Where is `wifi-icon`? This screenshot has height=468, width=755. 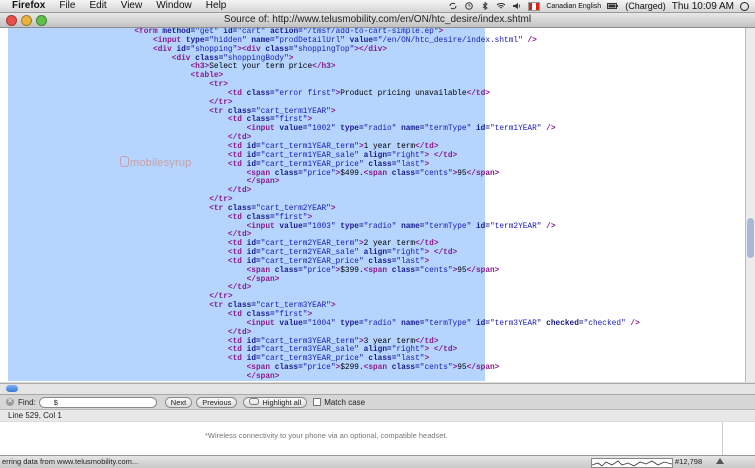
wifi-icon is located at coordinates (501, 6).